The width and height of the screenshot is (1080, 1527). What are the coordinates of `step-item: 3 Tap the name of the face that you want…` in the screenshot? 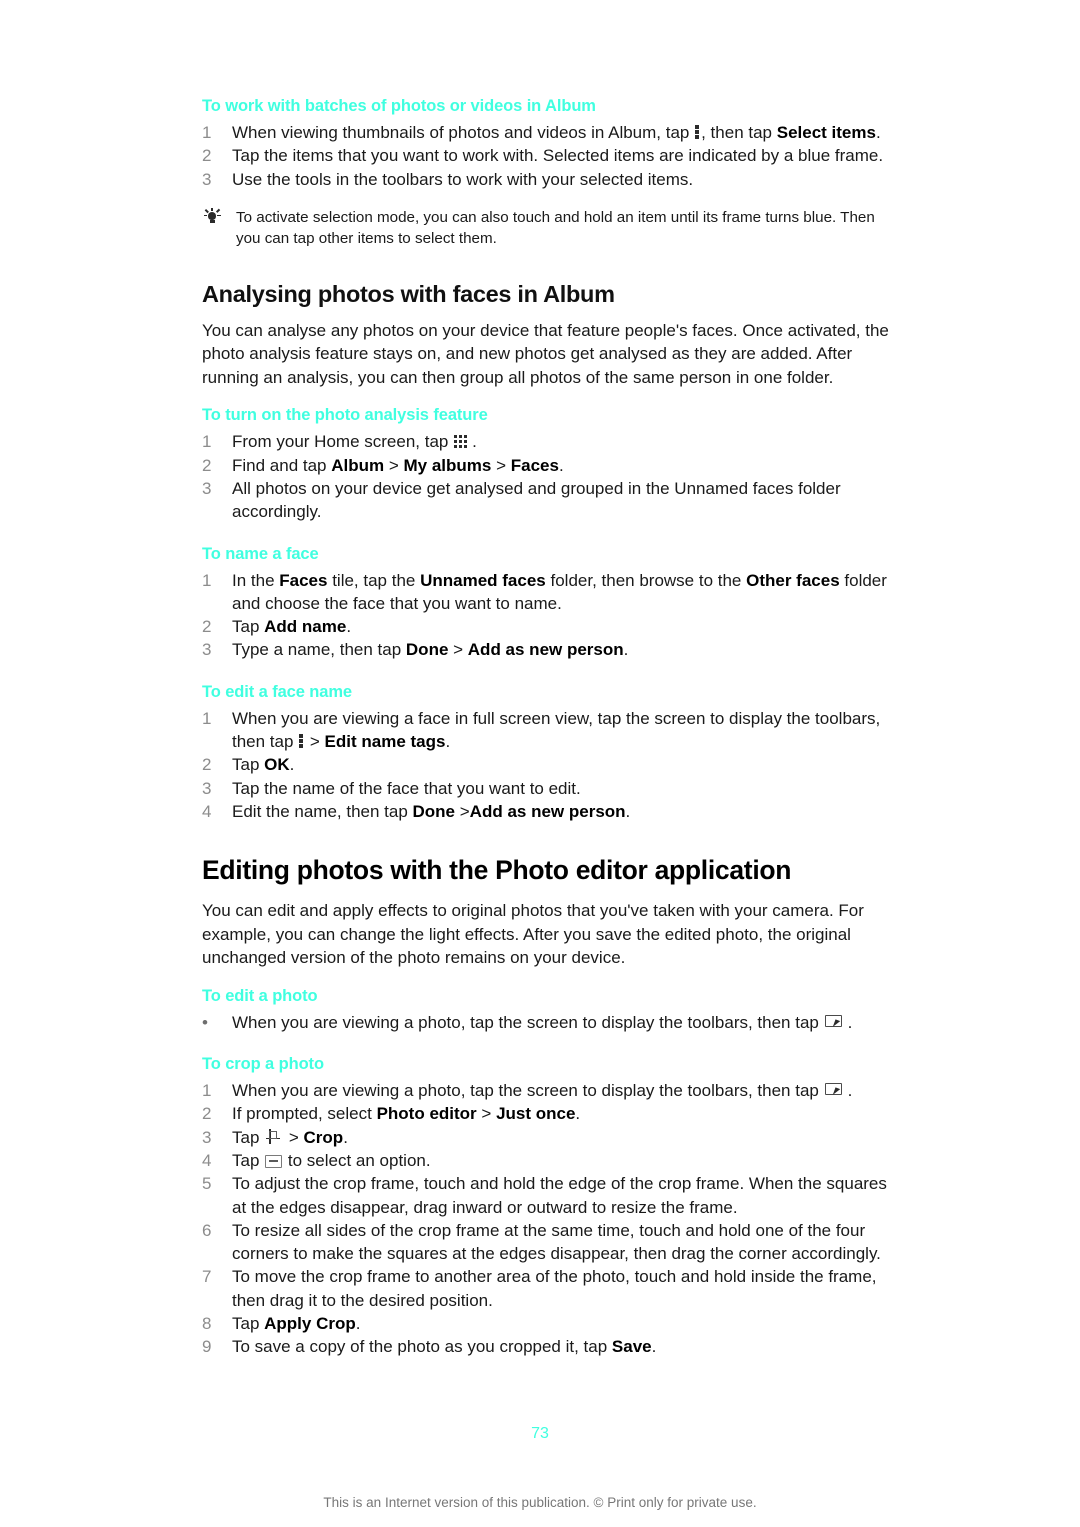 It's located at (552, 788).